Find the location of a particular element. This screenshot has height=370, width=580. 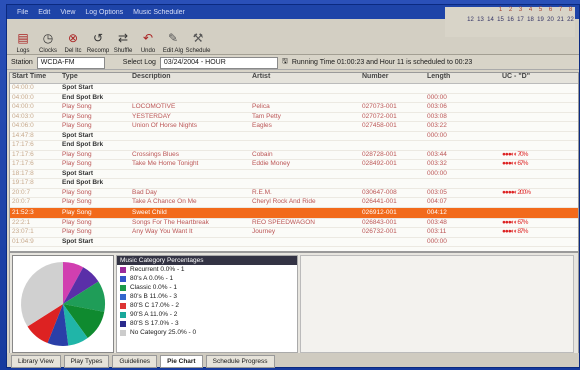

toolbar-button-4: ⇄ Shuffle is located at coordinates (123, 38).